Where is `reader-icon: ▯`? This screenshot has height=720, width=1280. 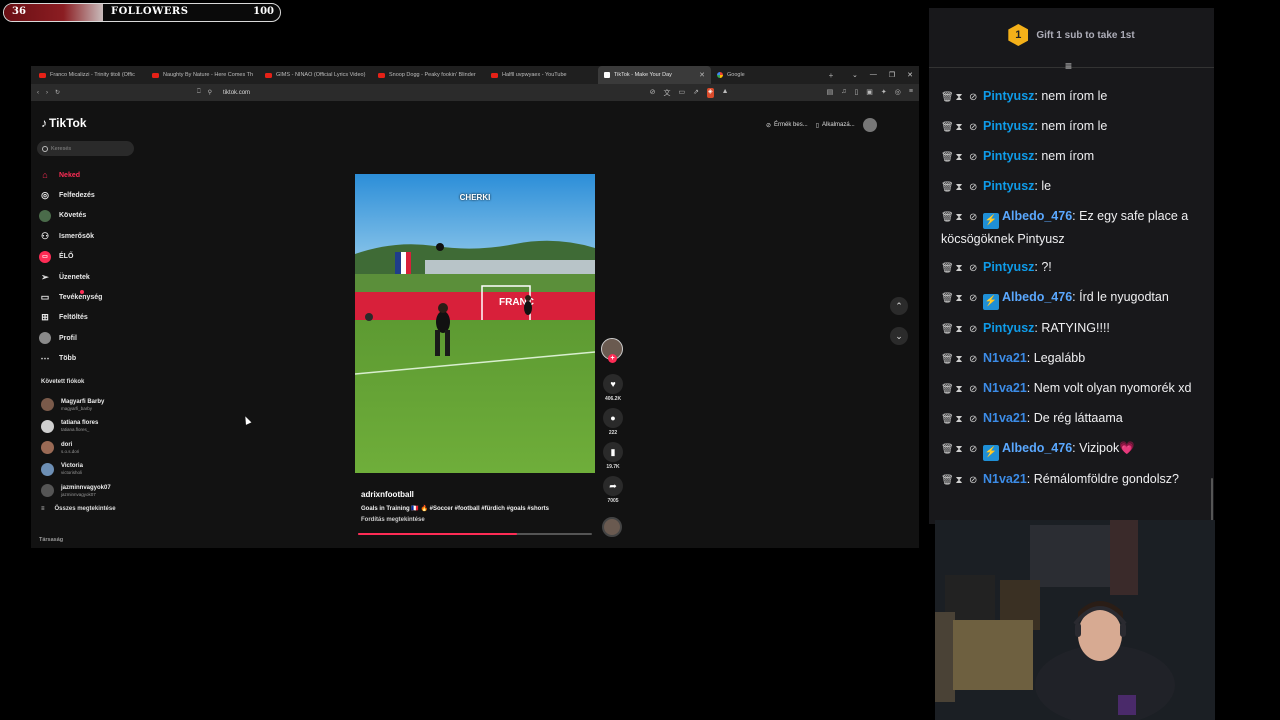
reader-icon: ▯ is located at coordinates (856, 93).